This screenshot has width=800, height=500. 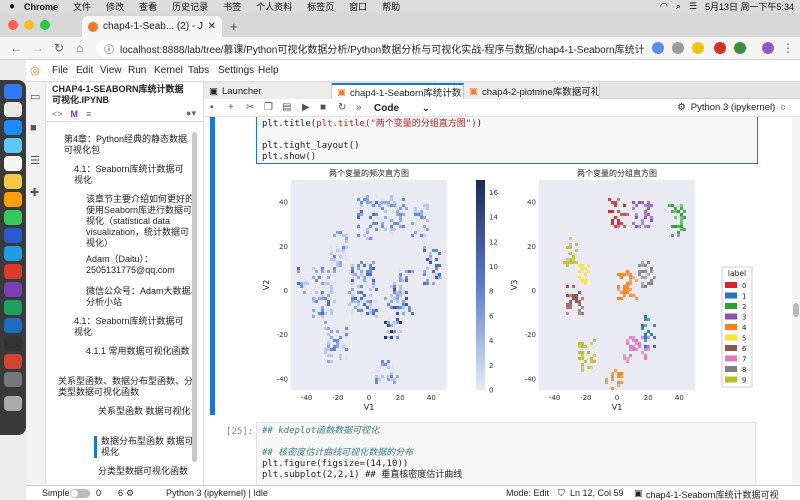 I want to click on safari-icon, so click(x=13, y=127).